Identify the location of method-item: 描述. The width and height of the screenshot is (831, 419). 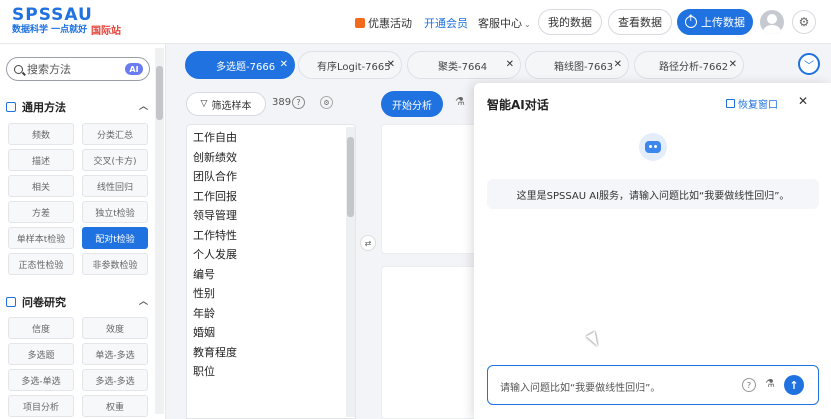
(41, 160).